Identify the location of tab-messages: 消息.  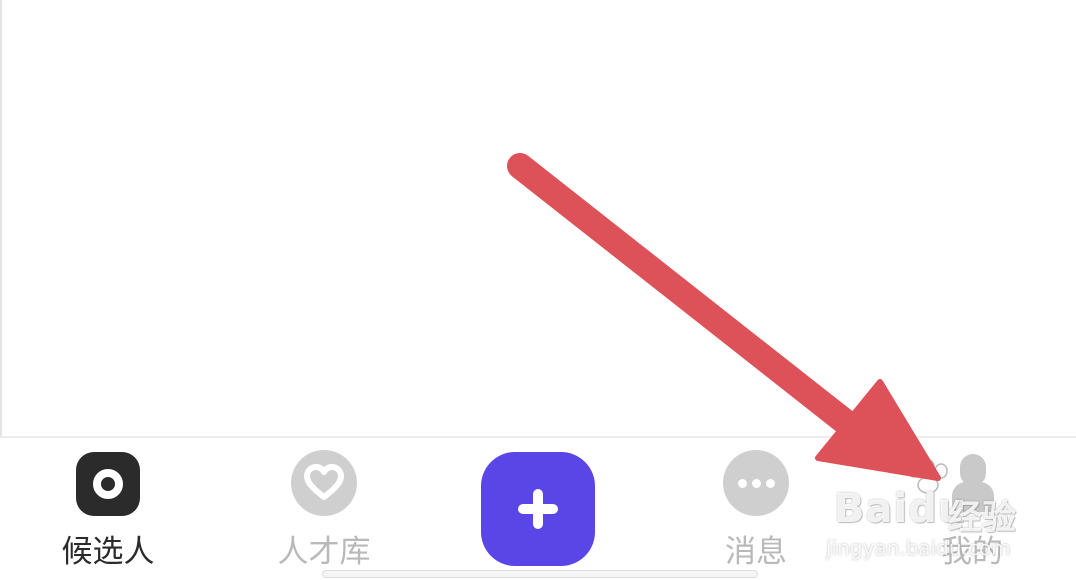
(756, 509).